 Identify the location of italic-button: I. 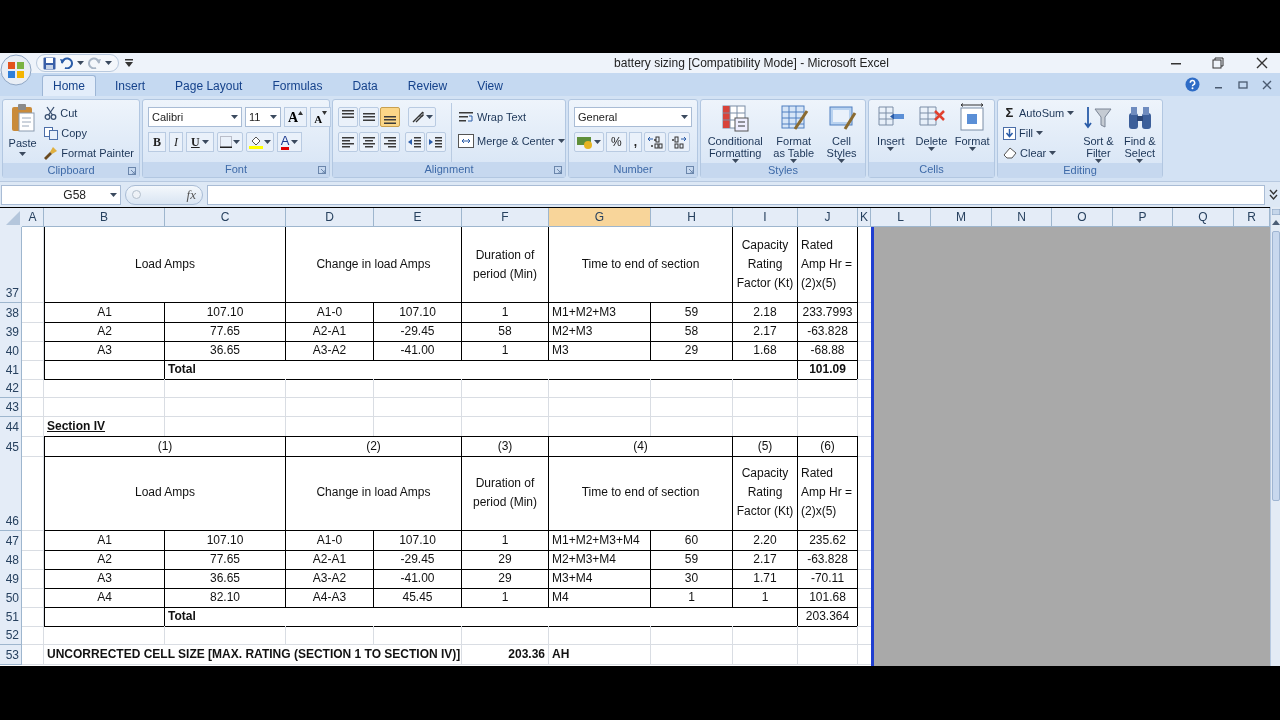
(176, 142).